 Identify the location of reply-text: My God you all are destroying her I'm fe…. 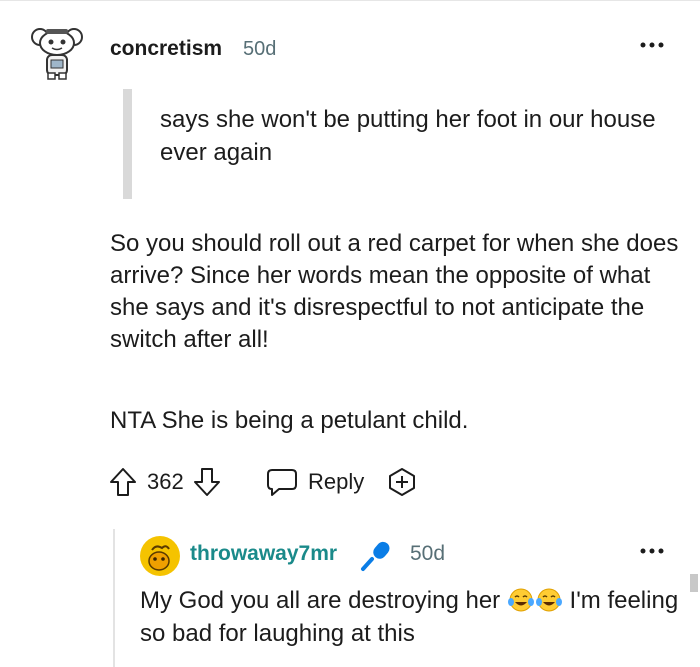
(410, 617).